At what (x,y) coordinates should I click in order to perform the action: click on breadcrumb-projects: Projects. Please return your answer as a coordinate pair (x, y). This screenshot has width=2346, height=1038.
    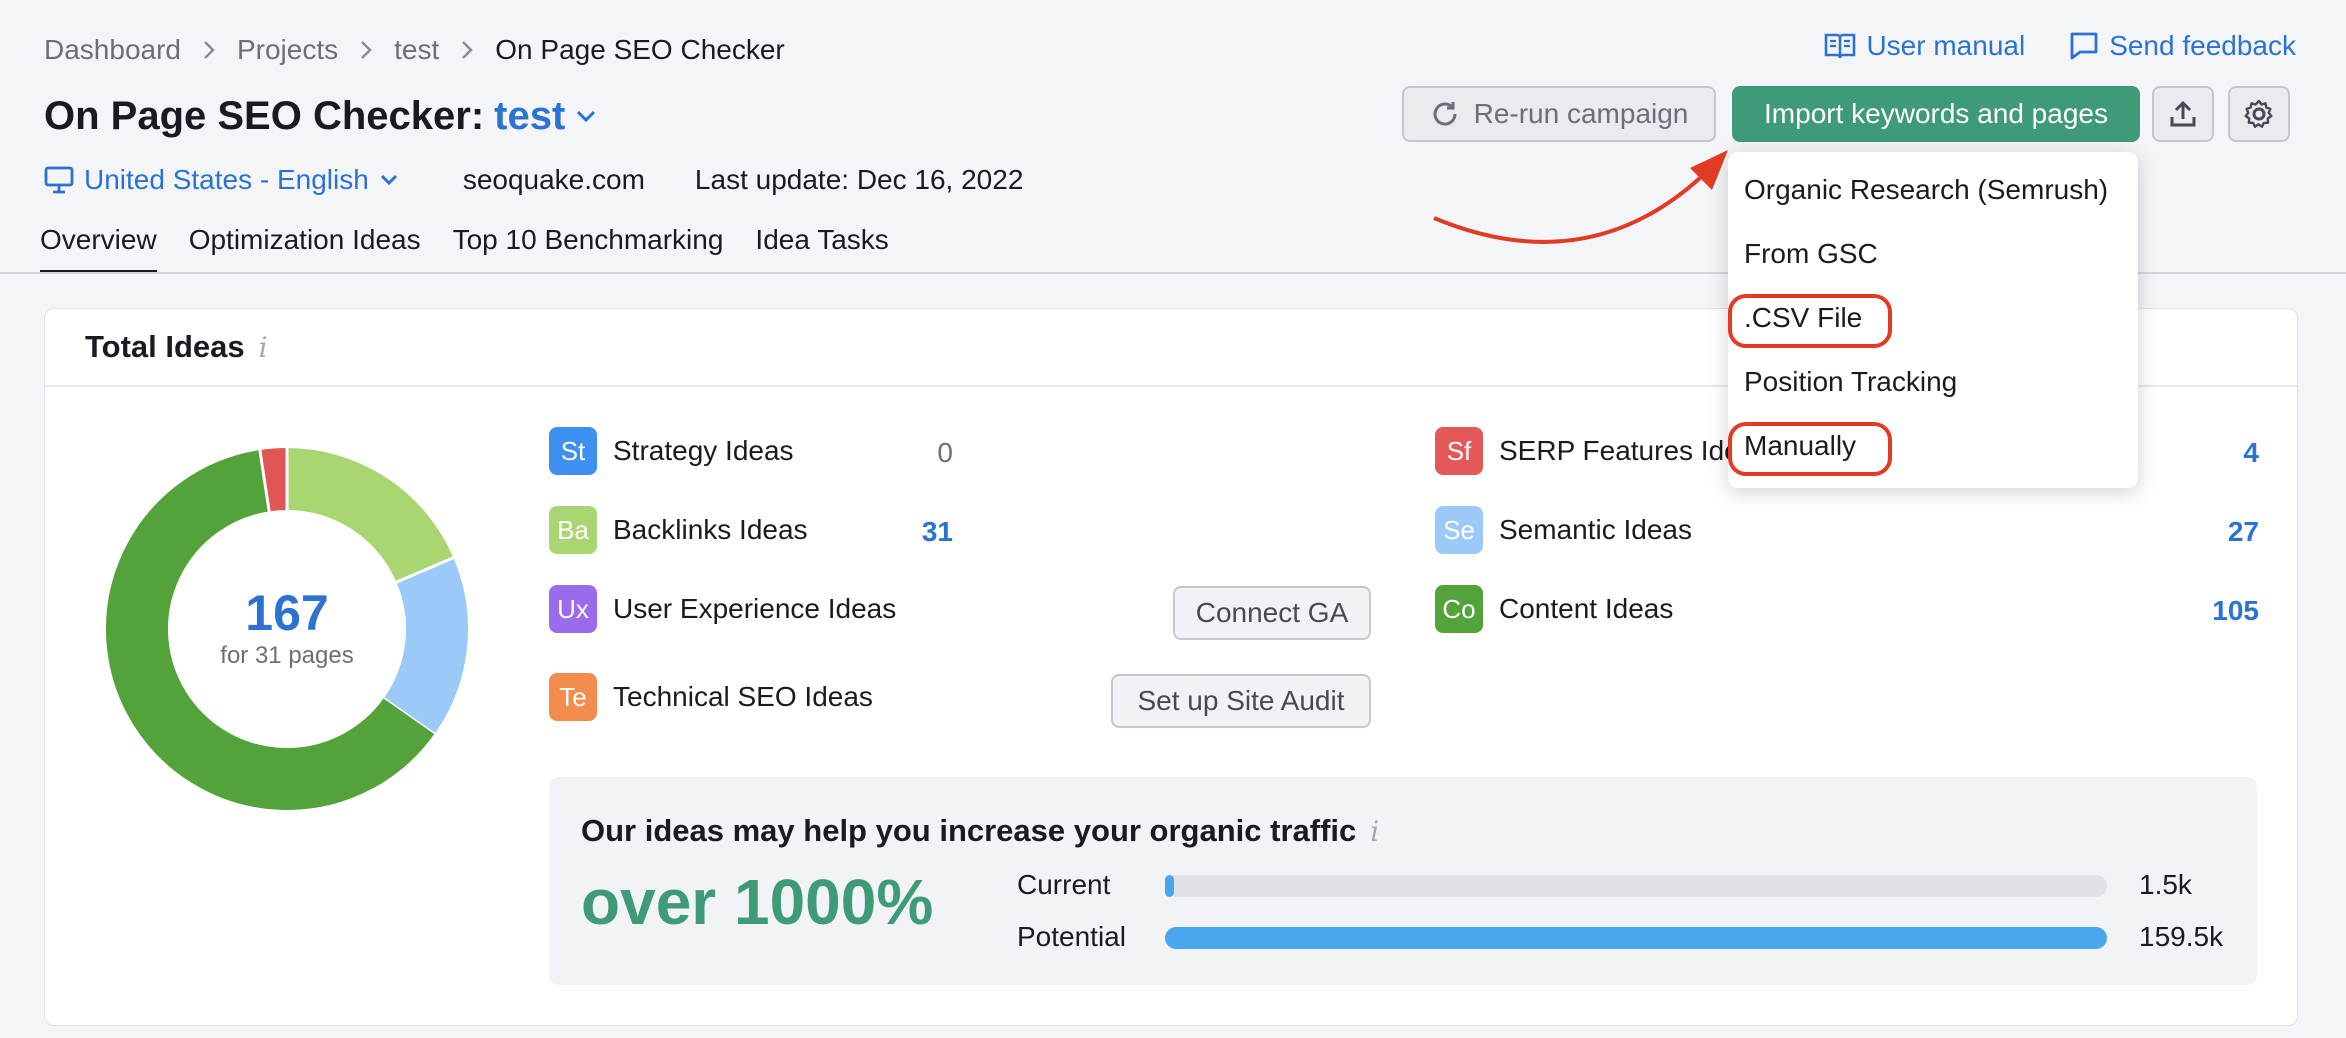
    Looking at the image, I should click on (287, 50).